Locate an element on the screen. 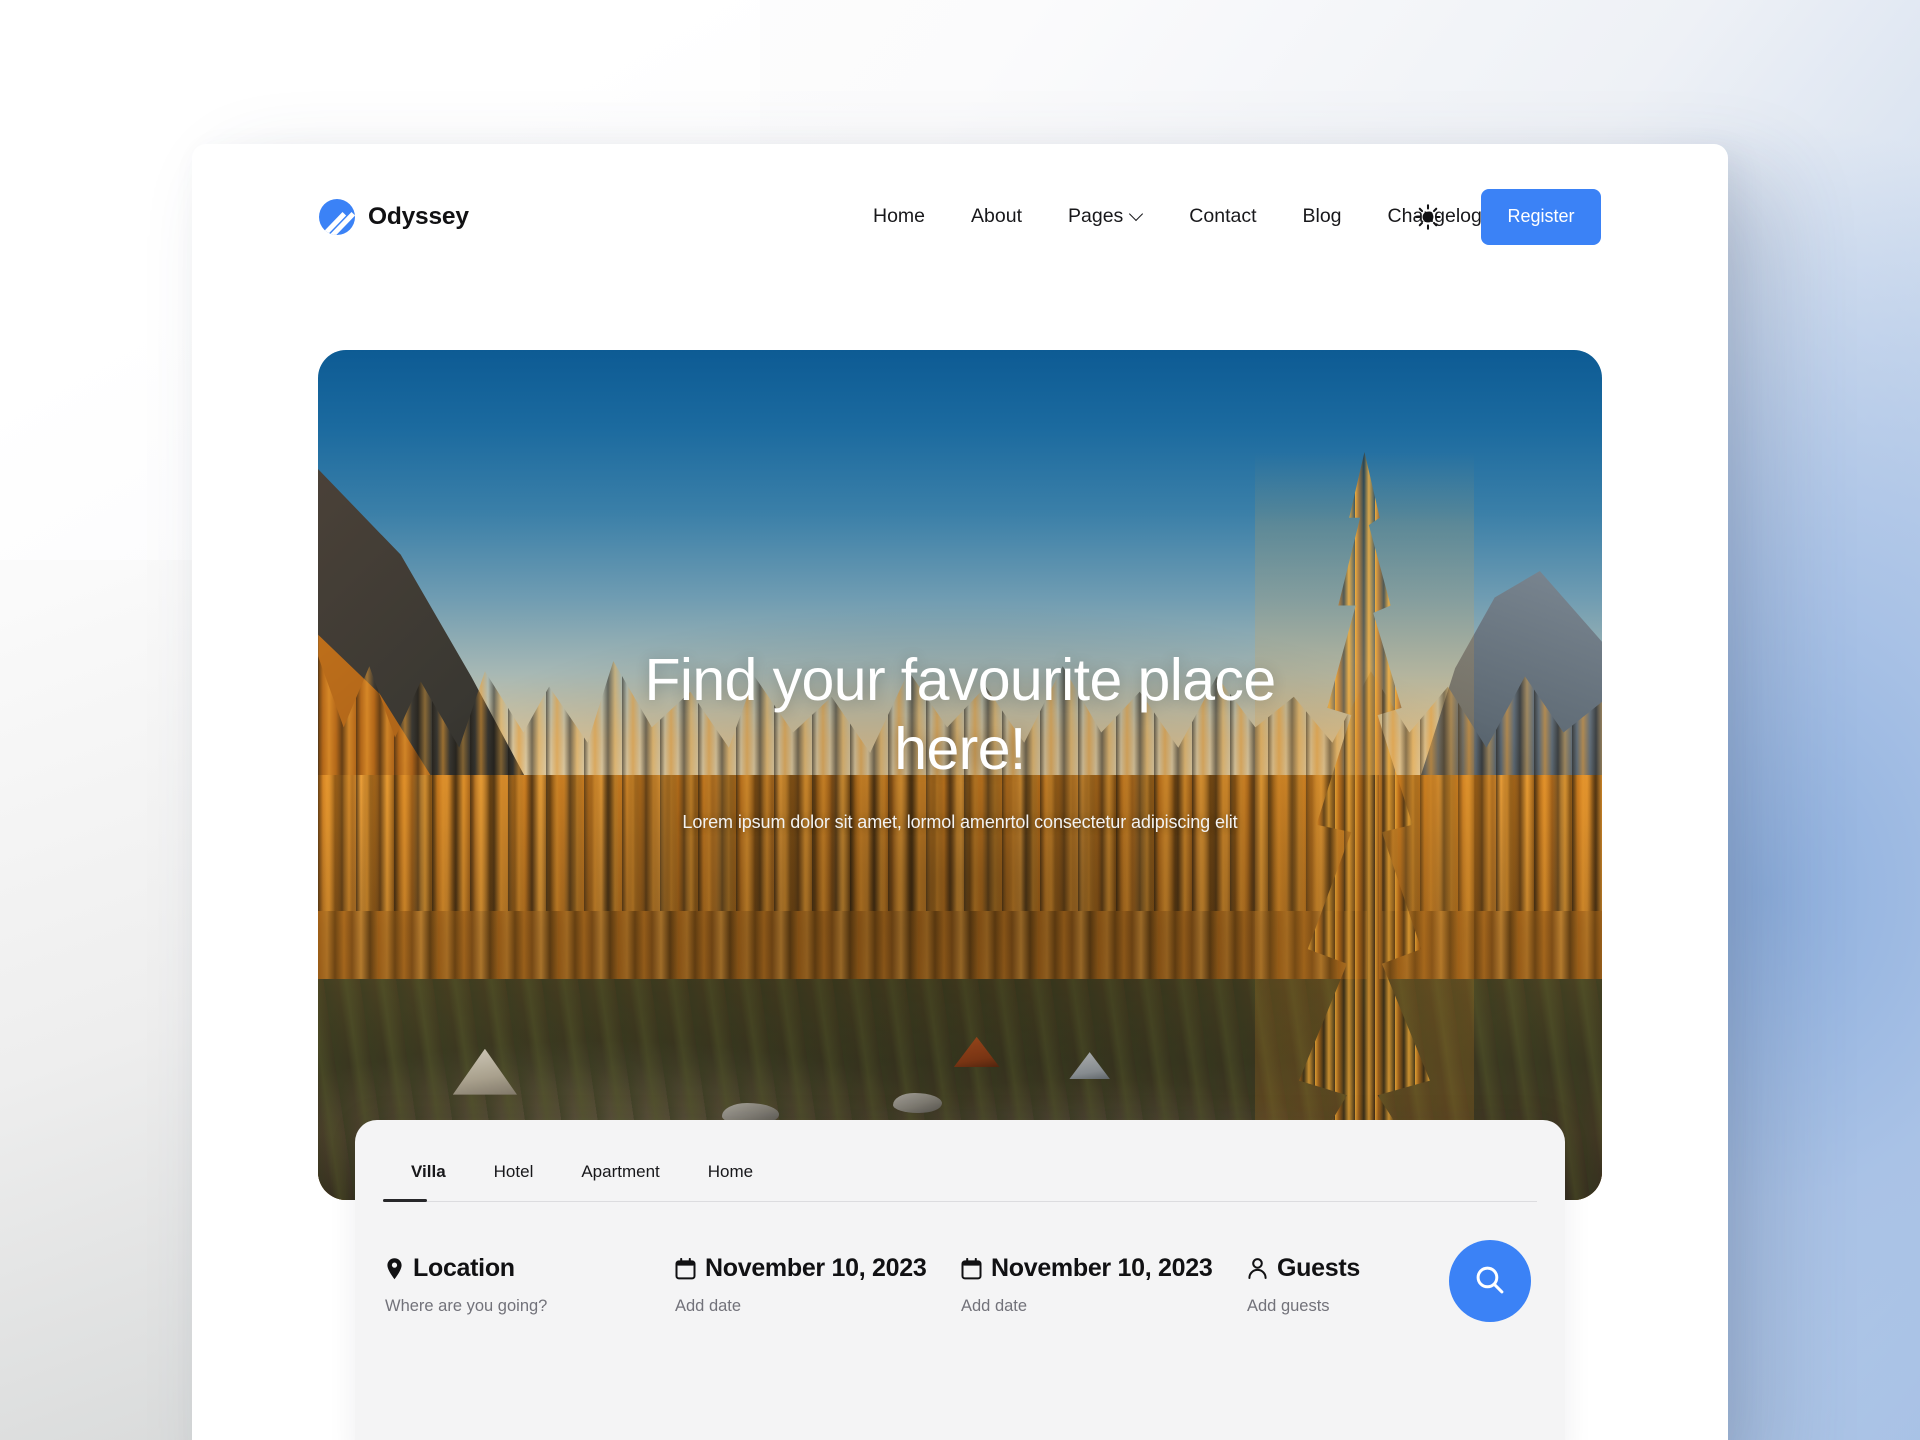 The height and width of the screenshot is (1440, 1920). property-type-tabs: Villa Hotel Apartment Home is located at coordinates (960, 1182).